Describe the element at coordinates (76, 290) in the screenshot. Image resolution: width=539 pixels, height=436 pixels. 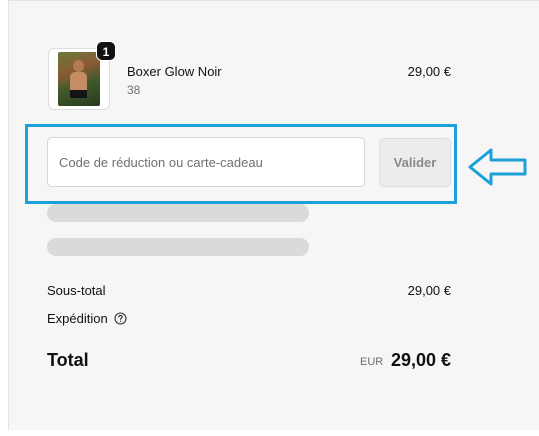
I see `subtotal-label: Sous-total` at that location.